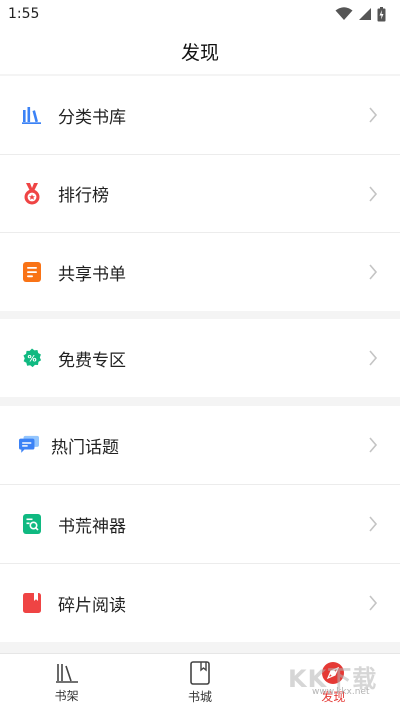 The image size is (400, 711). What do you see at coordinates (381, 13) in the screenshot?
I see `battery-charging-icon` at bounding box center [381, 13].